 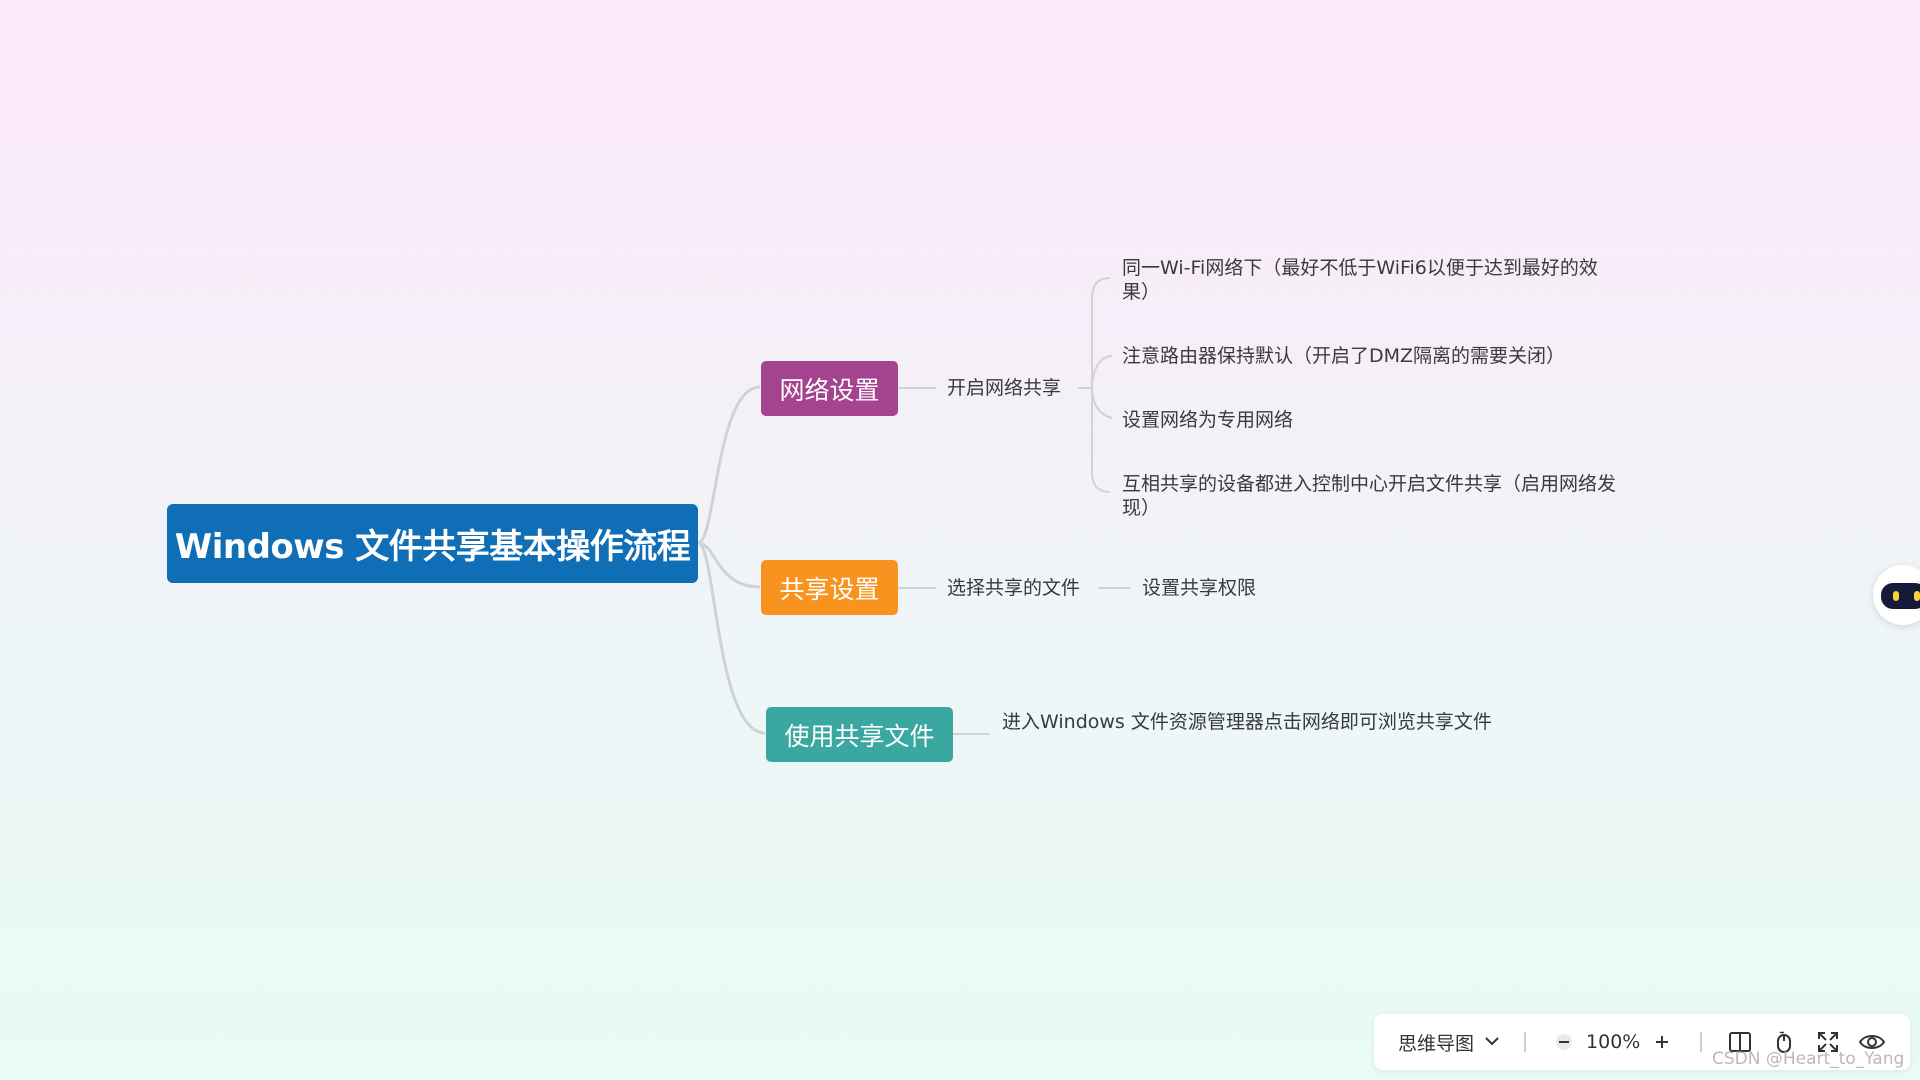 What do you see at coordinates (1492, 1042) in the screenshot?
I see `chevron-down-icon` at bounding box center [1492, 1042].